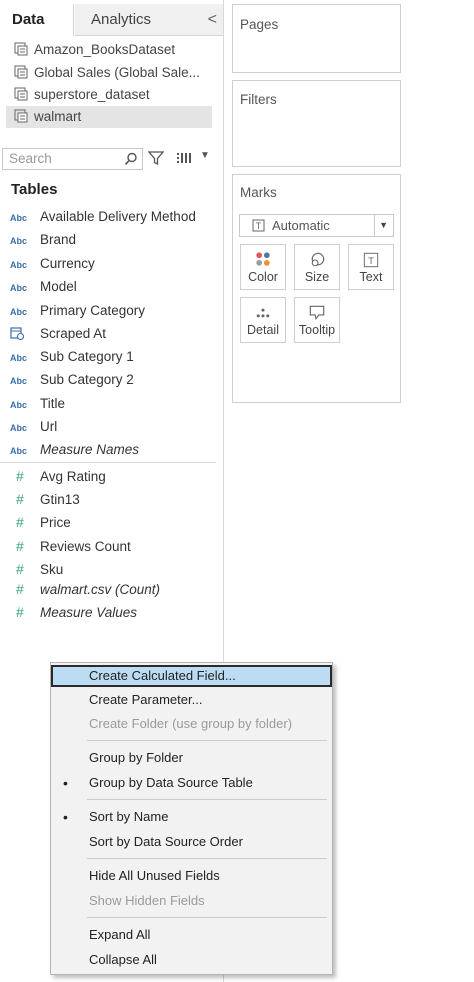 The image size is (474, 982). I want to click on field-label: Avg Rating, so click(73, 476).